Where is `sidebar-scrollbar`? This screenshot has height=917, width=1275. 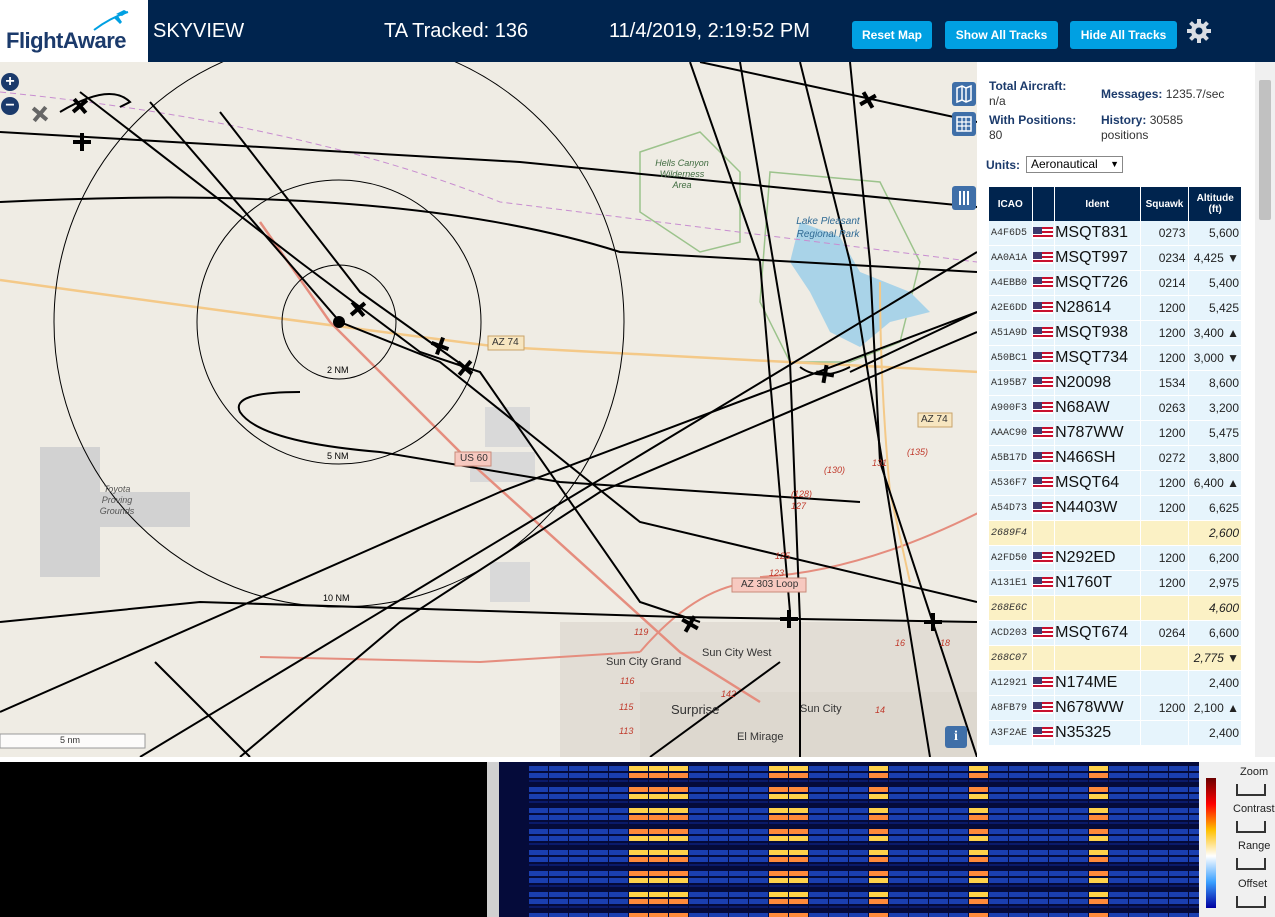
sidebar-scrollbar is located at coordinates (1265, 409).